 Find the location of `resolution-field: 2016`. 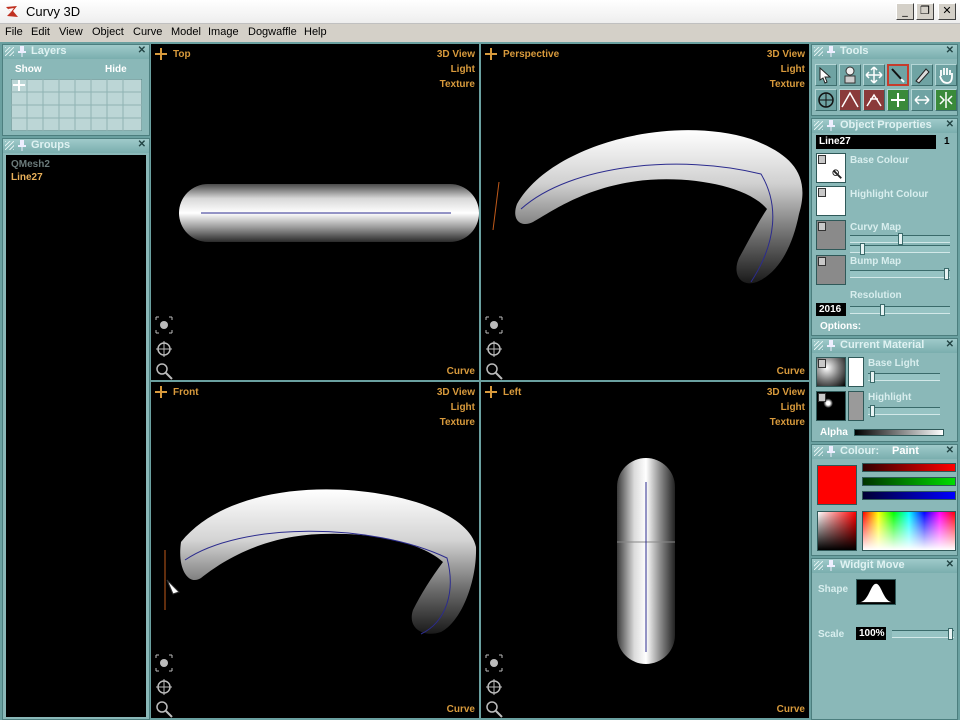

resolution-field: 2016 is located at coordinates (831, 309).